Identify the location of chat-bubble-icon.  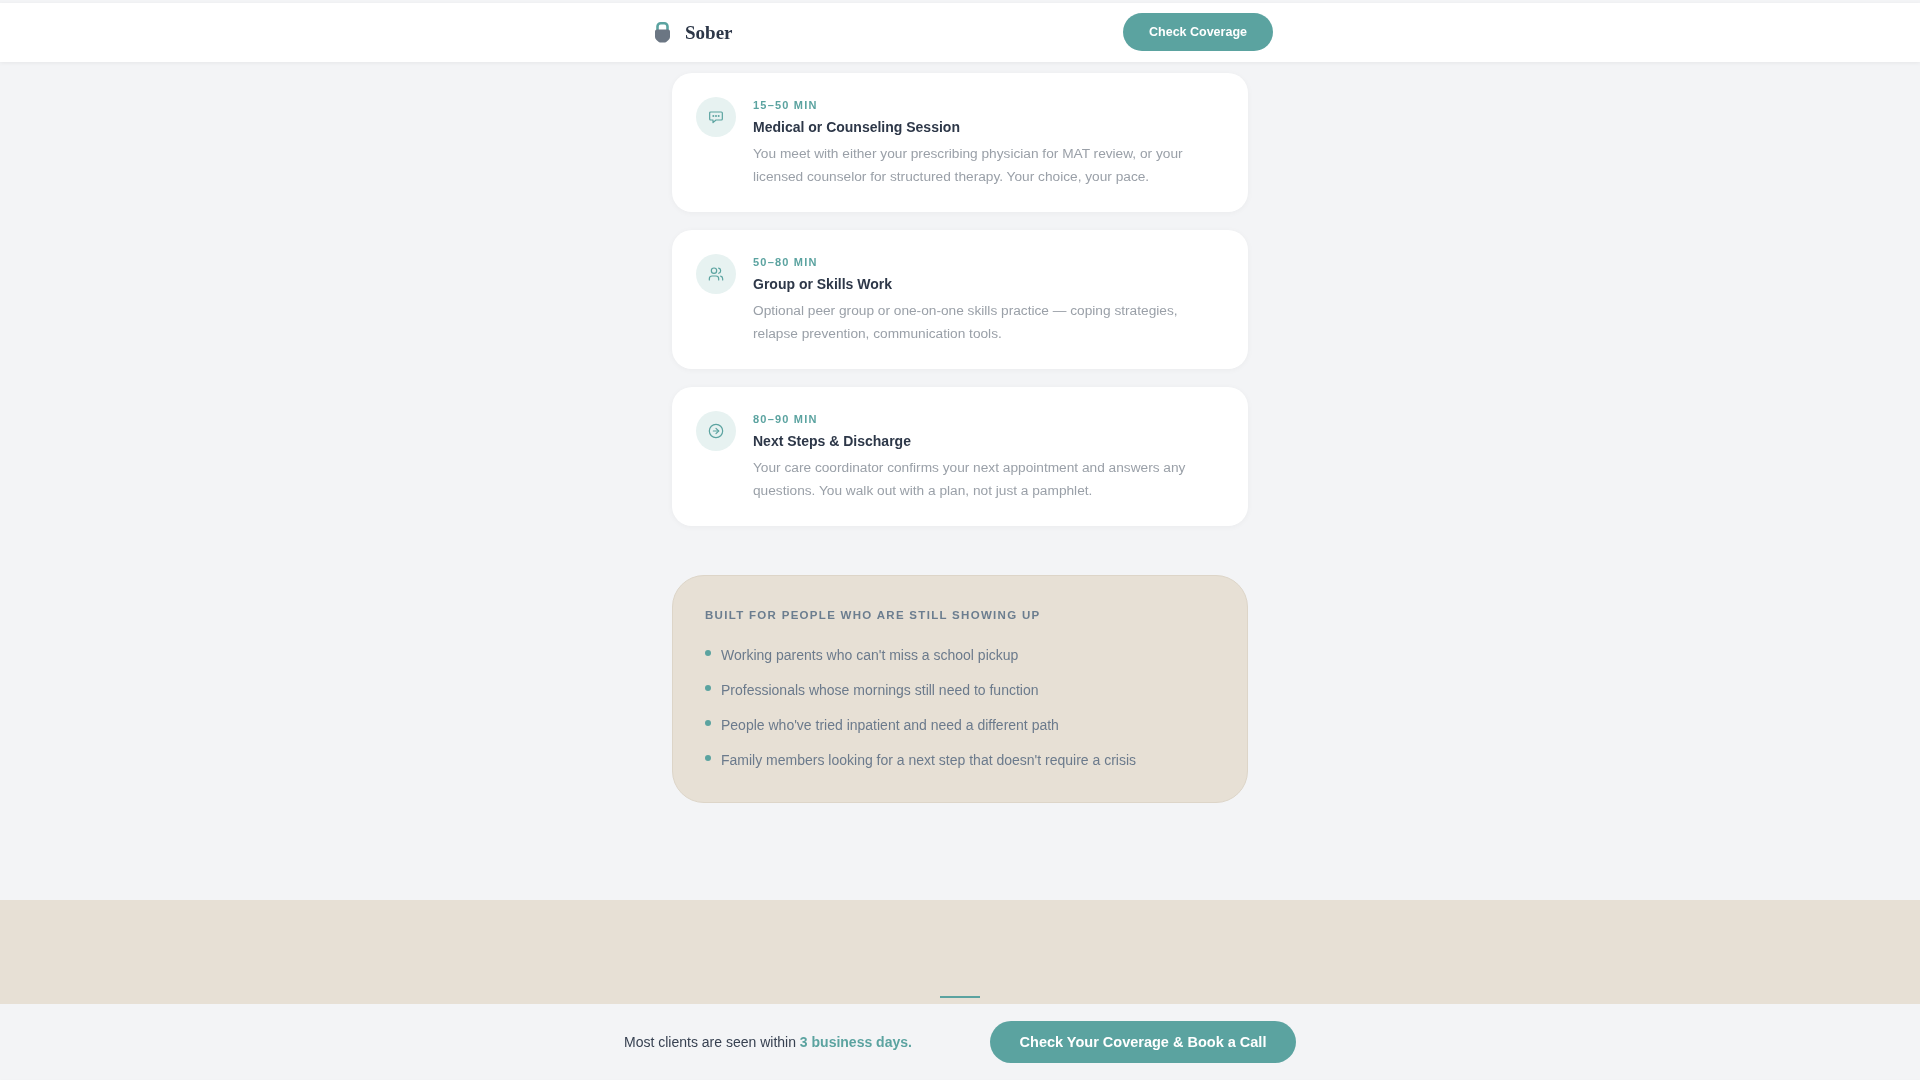
(716, 117).